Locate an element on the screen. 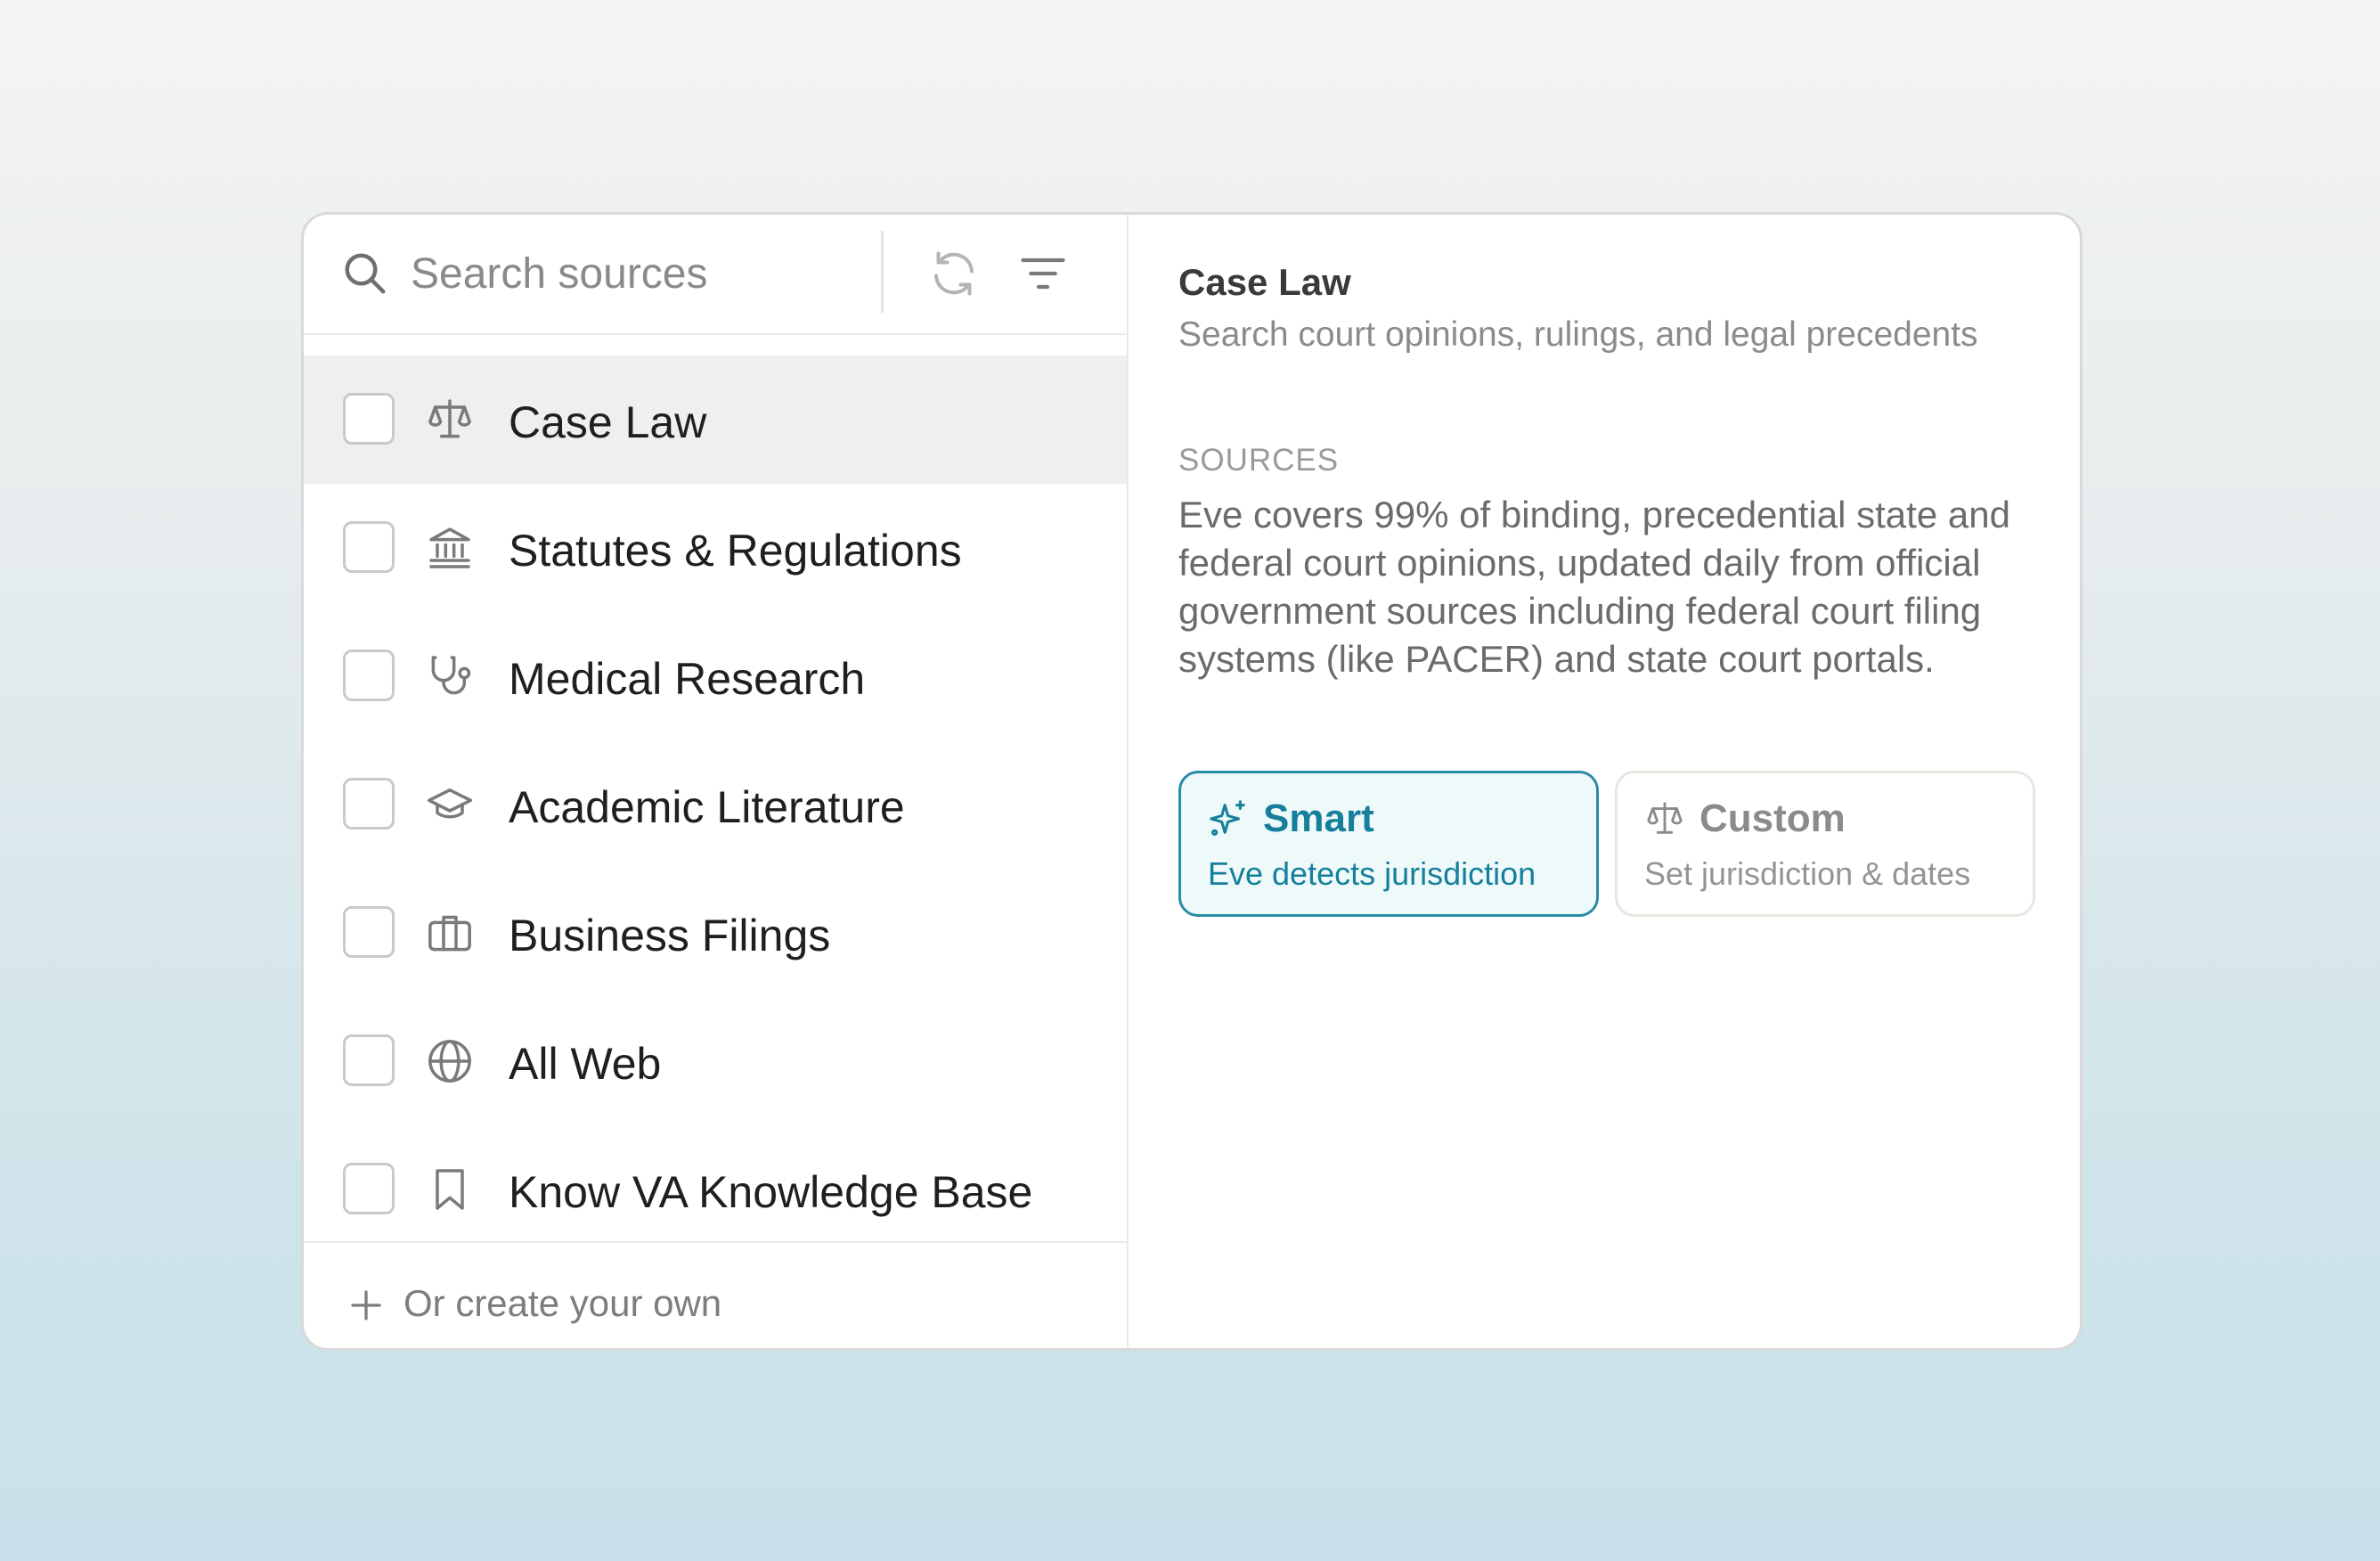  source-item-business-filings: Business Filings is located at coordinates (715, 933).